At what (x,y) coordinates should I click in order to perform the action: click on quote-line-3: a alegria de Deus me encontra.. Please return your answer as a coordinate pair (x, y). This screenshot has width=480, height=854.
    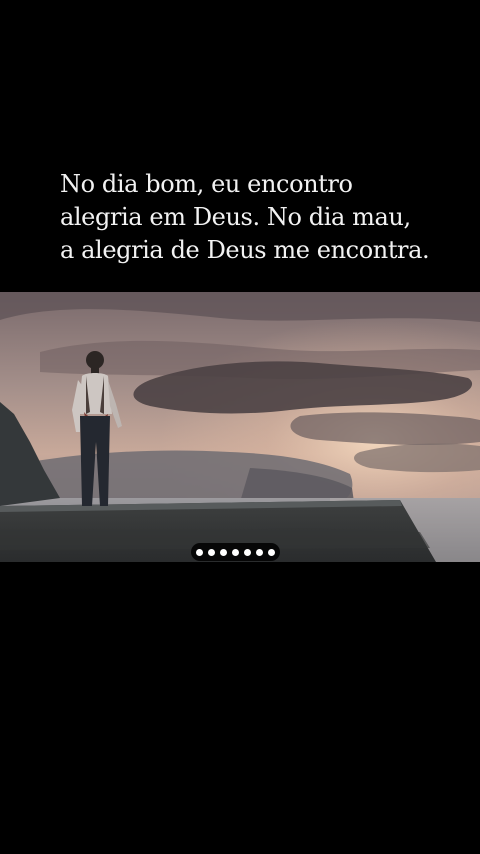
    Looking at the image, I should click on (245, 250).